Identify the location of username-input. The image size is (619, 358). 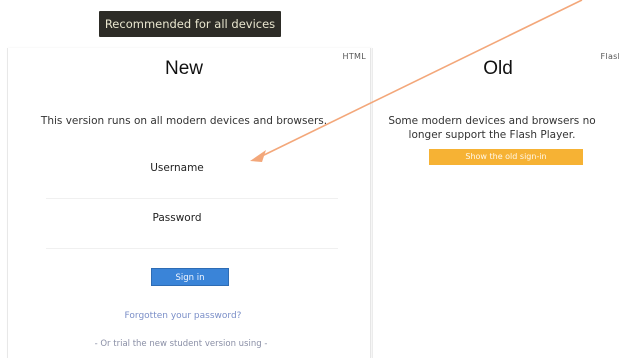
(192, 188).